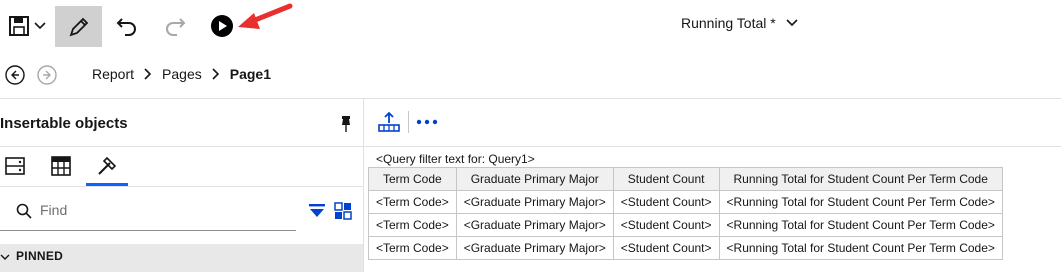  I want to click on pinned-label: PINNED, so click(40, 256).